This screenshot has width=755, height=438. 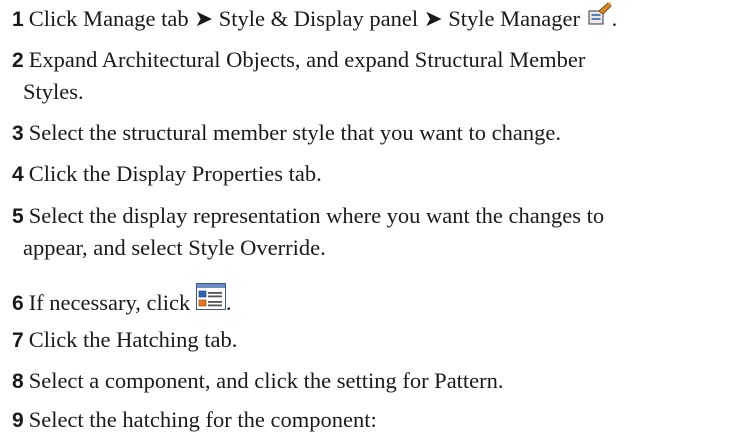 I want to click on step-number: 3, so click(x=18, y=133).